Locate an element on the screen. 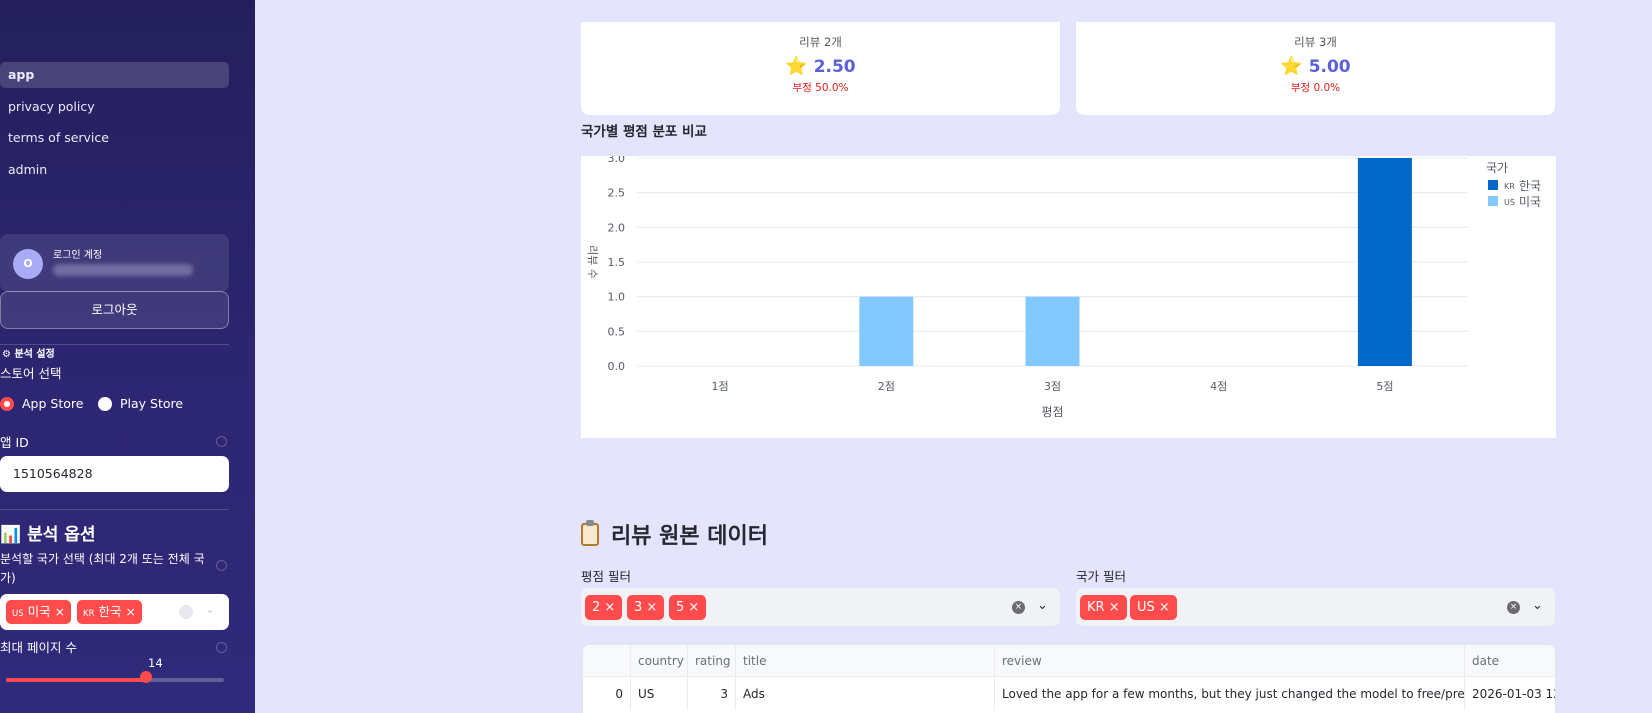  legend-label: 미국 is located at coordinates (1530, 202).